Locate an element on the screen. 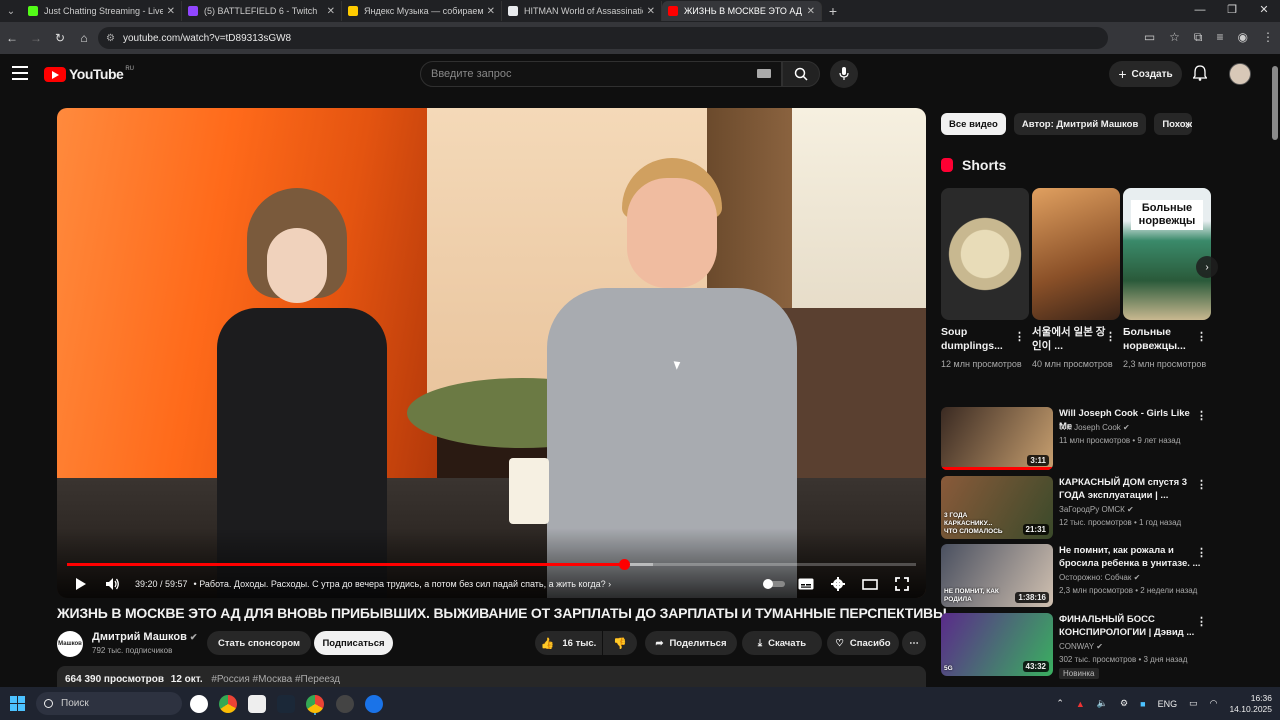 The image size is (1280, 720). channel-name: CONWAY ✔ is located at coordinates (1081, 646).